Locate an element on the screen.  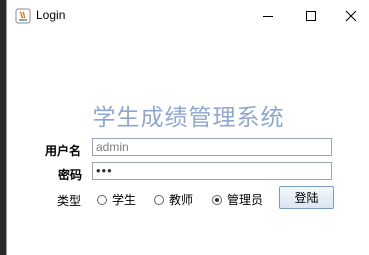
radio-teacher-indicator is located at coordinates (159, 199).